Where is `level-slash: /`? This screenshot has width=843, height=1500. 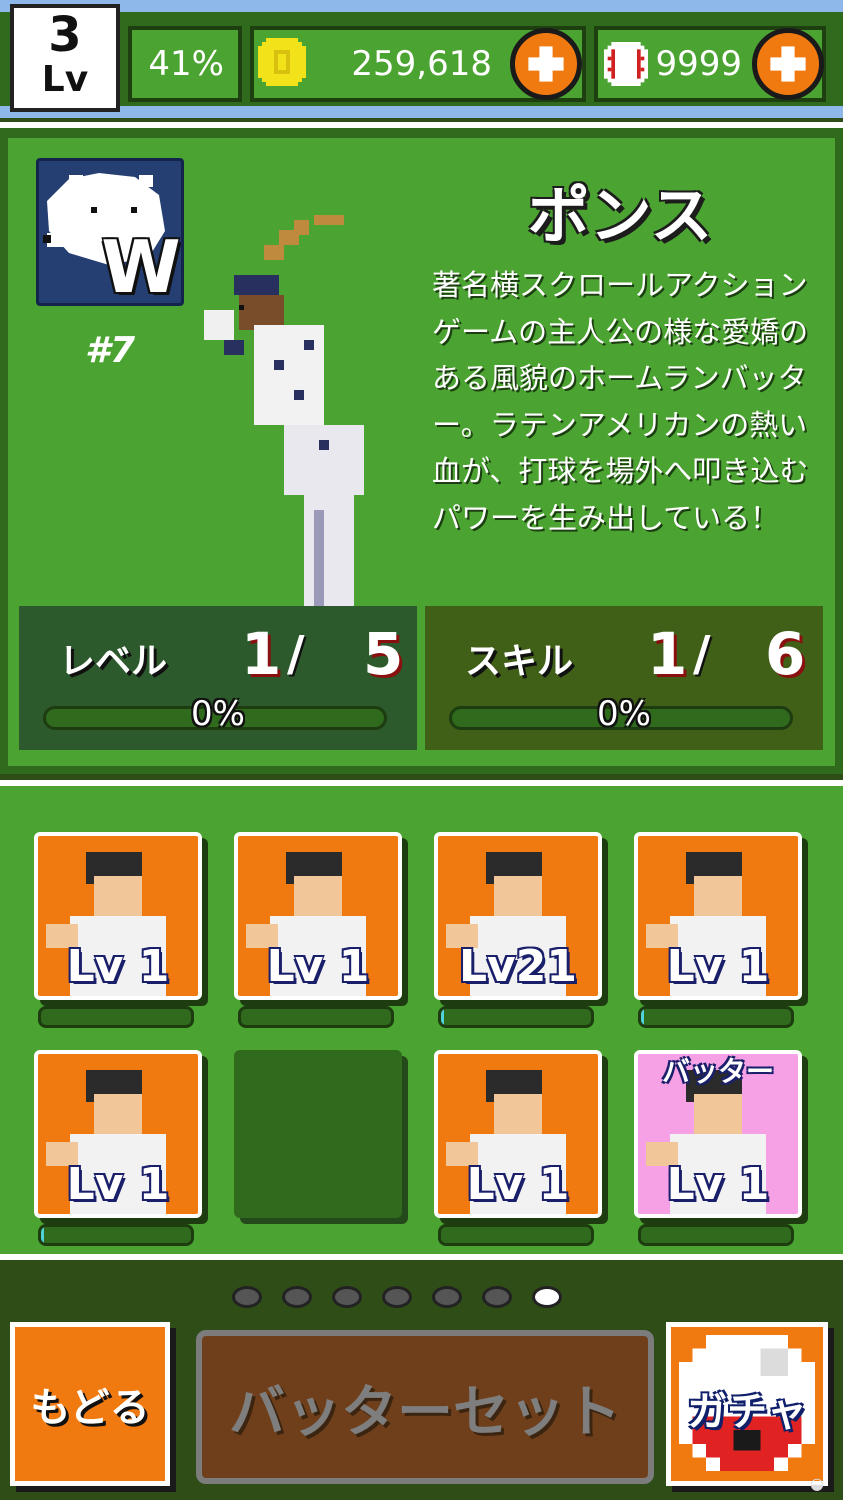 level-slash: / is located at coordinates (296, 654).